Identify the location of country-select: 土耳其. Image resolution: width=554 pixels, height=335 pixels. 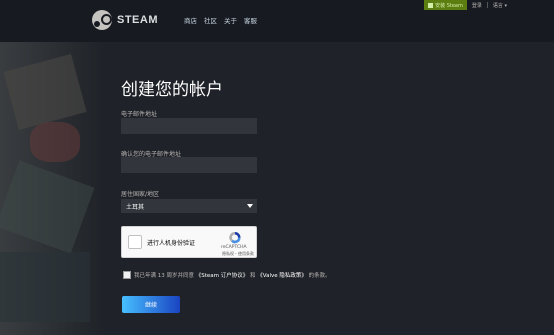
(189, 206).